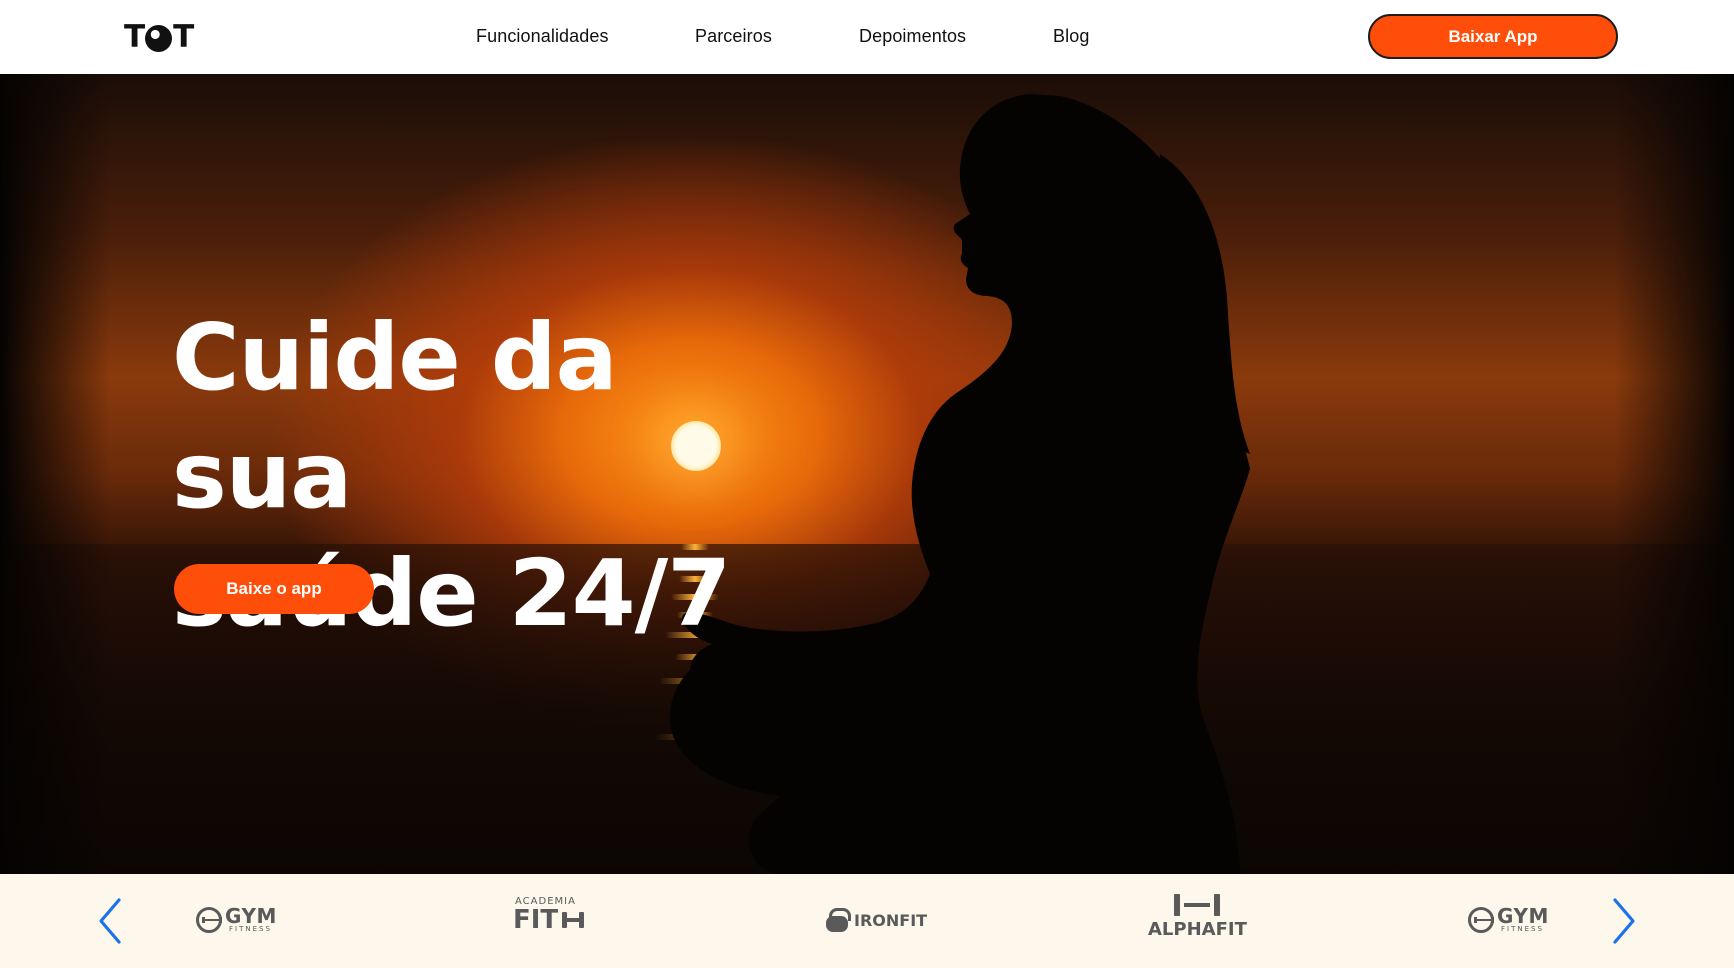 The width and height of the screenshot is (1734, 968). Describe the element at coordinates (912, 36) in the screenshot. I see `nav-link-depoimentos: Depoimentos` at that location.